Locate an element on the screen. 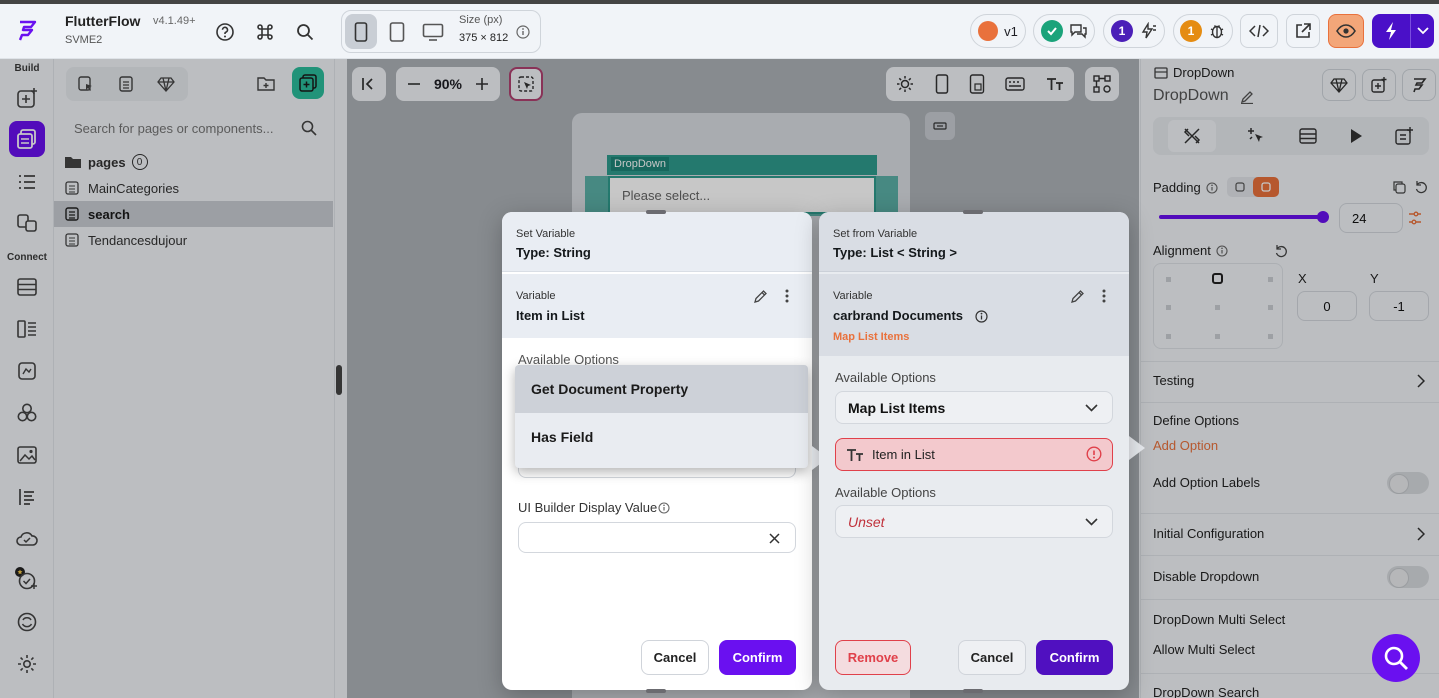 The width and height of the screenshot is (1439, 698). version-badge: v1 is located at coordinates (1011, 31).